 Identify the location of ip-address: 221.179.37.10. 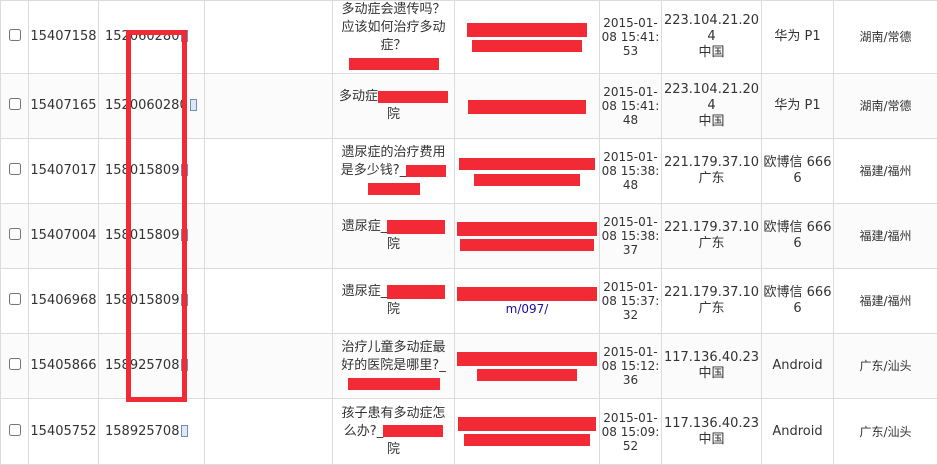
(711, 227).